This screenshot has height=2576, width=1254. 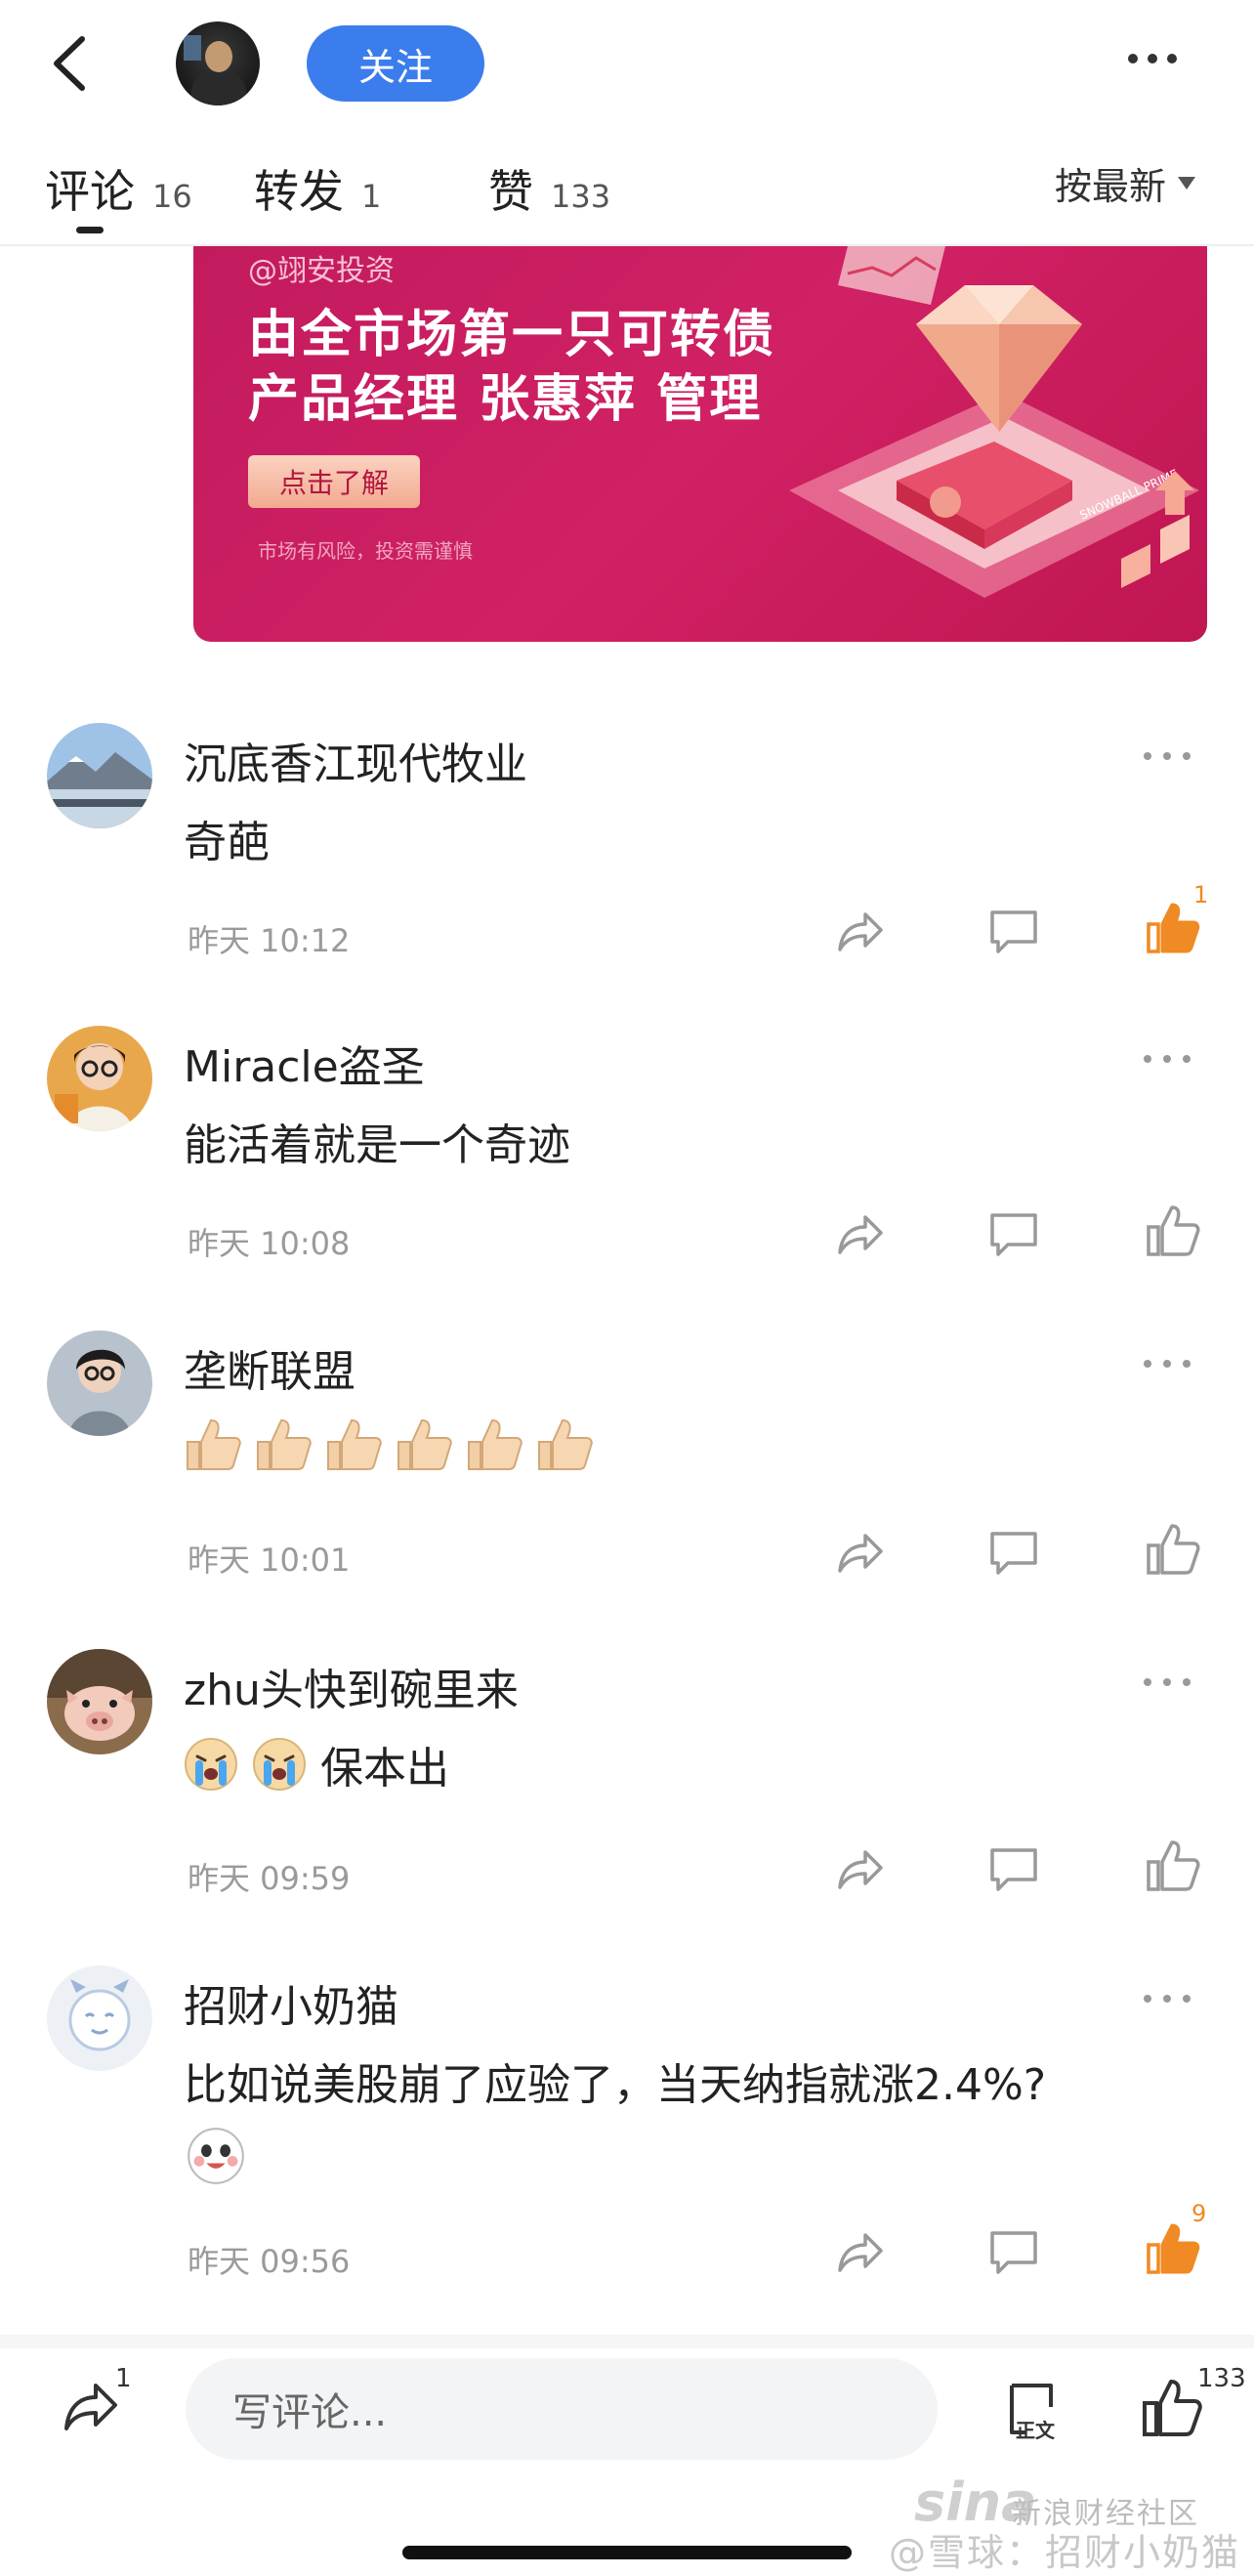 I want to click on active-tab-indicator, so click(x=90, y=230).